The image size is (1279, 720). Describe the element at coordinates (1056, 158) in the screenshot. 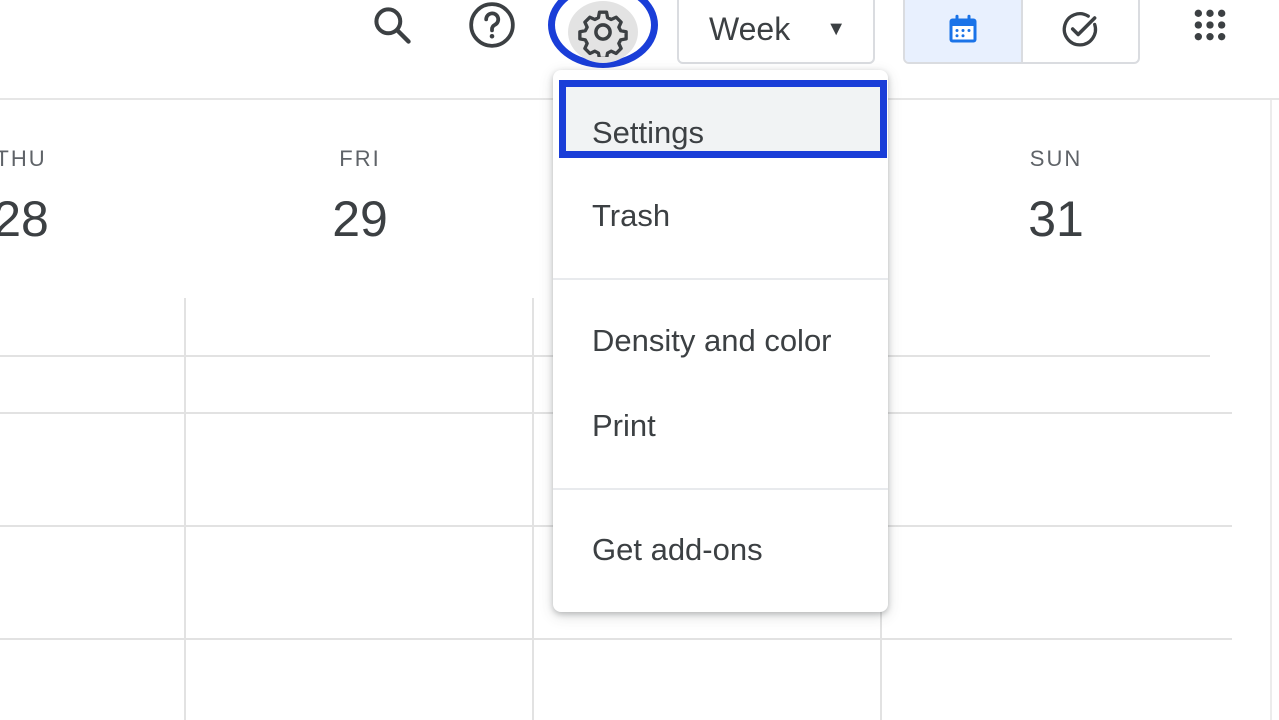

I see `day-name: SUN` at that location.